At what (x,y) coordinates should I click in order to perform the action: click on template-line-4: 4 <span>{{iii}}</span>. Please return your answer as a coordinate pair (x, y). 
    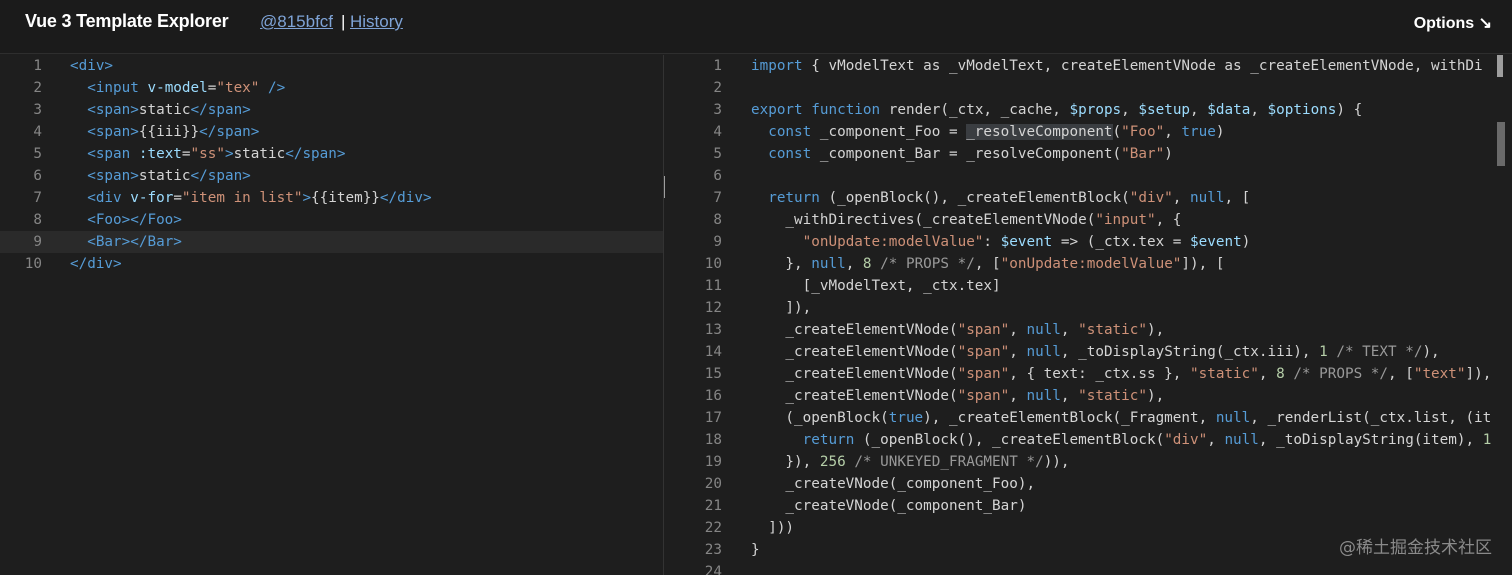
    Looking at the image, I should click on (331, 132).